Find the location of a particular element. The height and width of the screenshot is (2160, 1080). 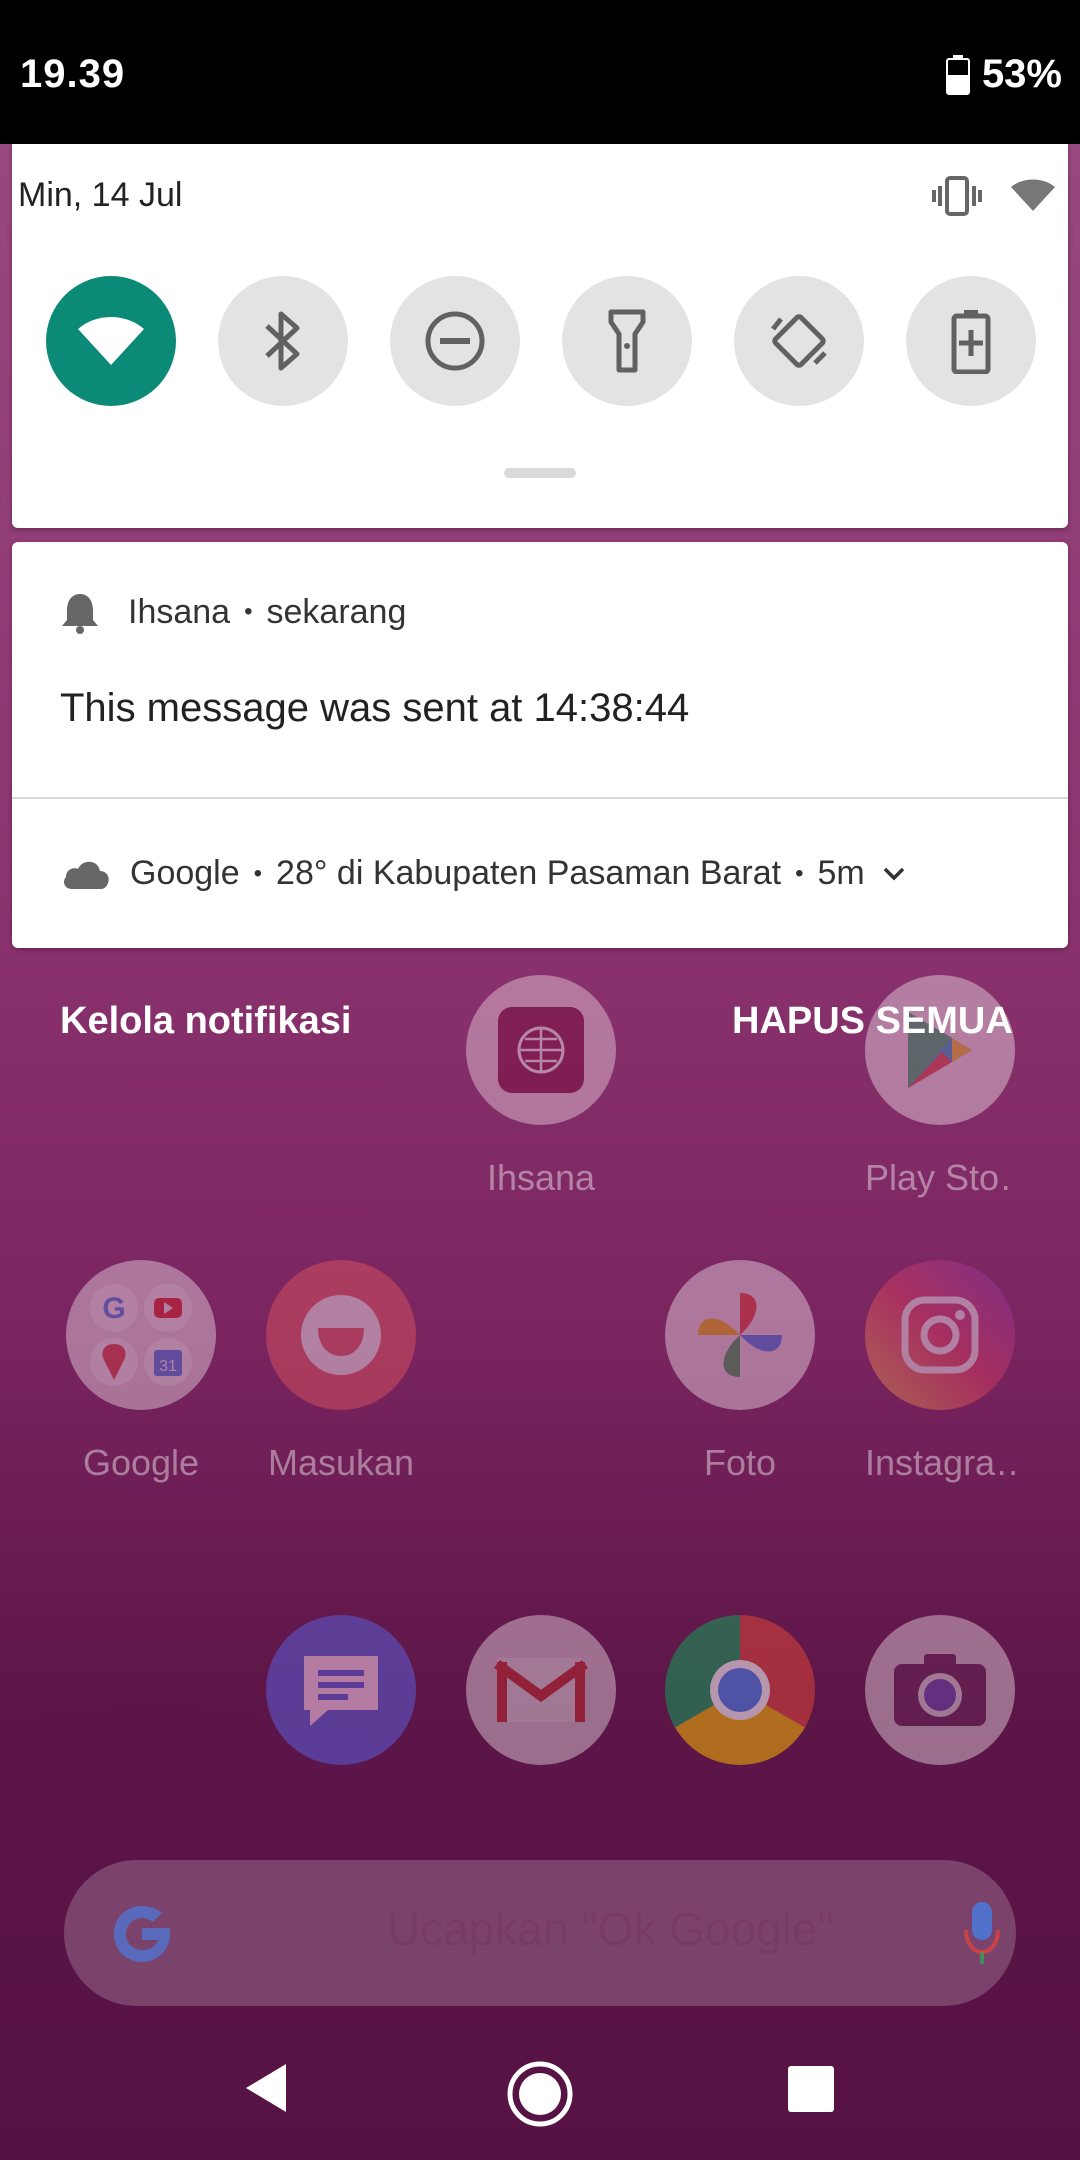

auto-rotate-tile is located at coordinates (799, 341).